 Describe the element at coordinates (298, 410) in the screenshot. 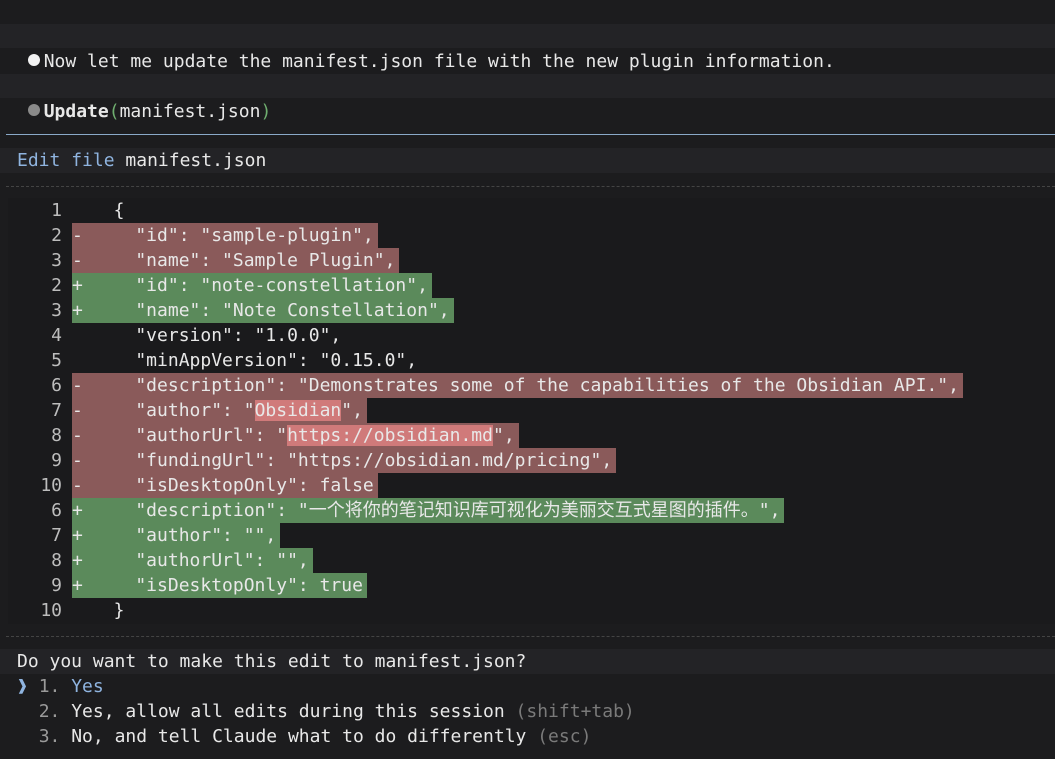

I see `changed-highlight: Obsidian` at that location.